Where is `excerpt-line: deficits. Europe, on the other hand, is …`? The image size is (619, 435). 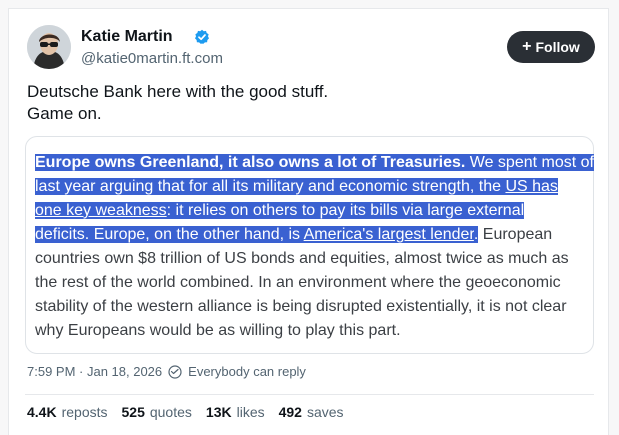
excerpt-line: deficits. Europe, on the other hand, is … is located at coordinates (311, 235).